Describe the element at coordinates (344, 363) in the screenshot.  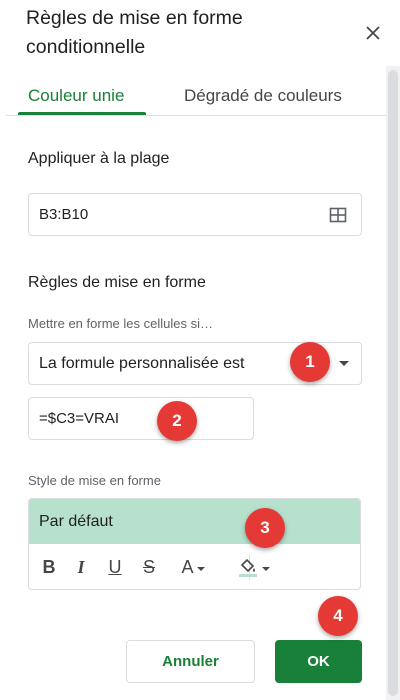
I see `chevron-down-icon` at that location.